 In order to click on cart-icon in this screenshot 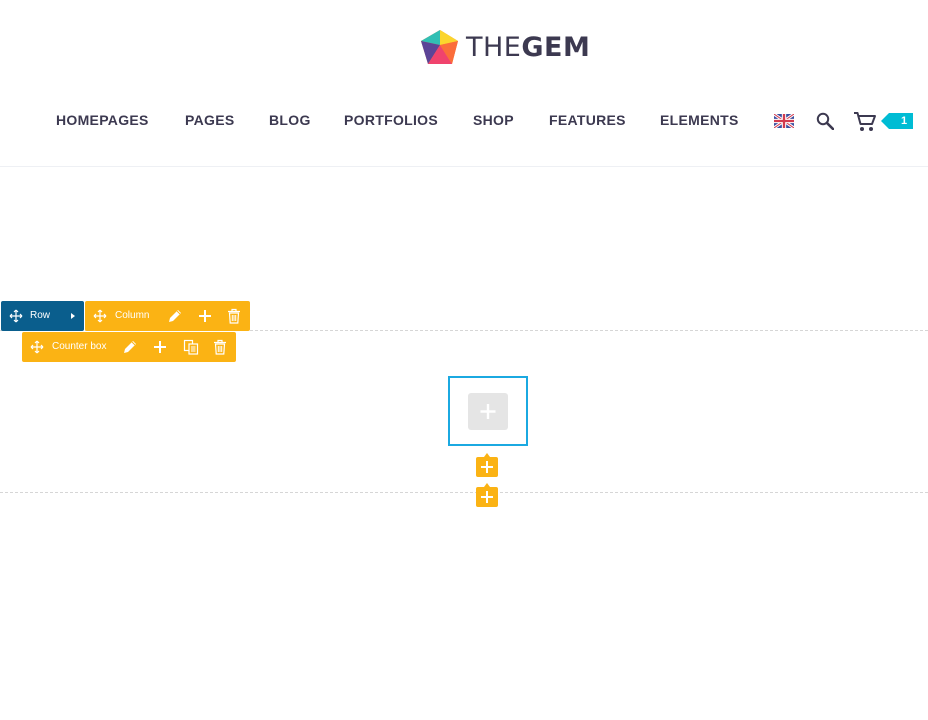, I will do `click(865, 121)`.